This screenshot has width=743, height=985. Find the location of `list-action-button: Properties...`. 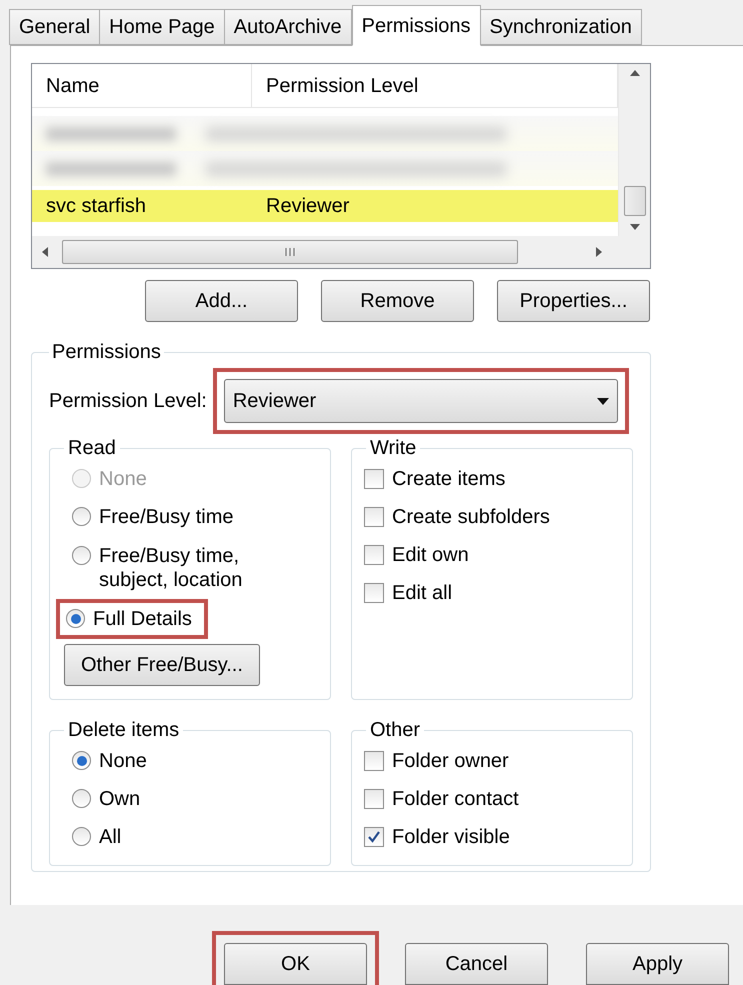

list-action-button: Properties... is located at coordinates (573, 301).